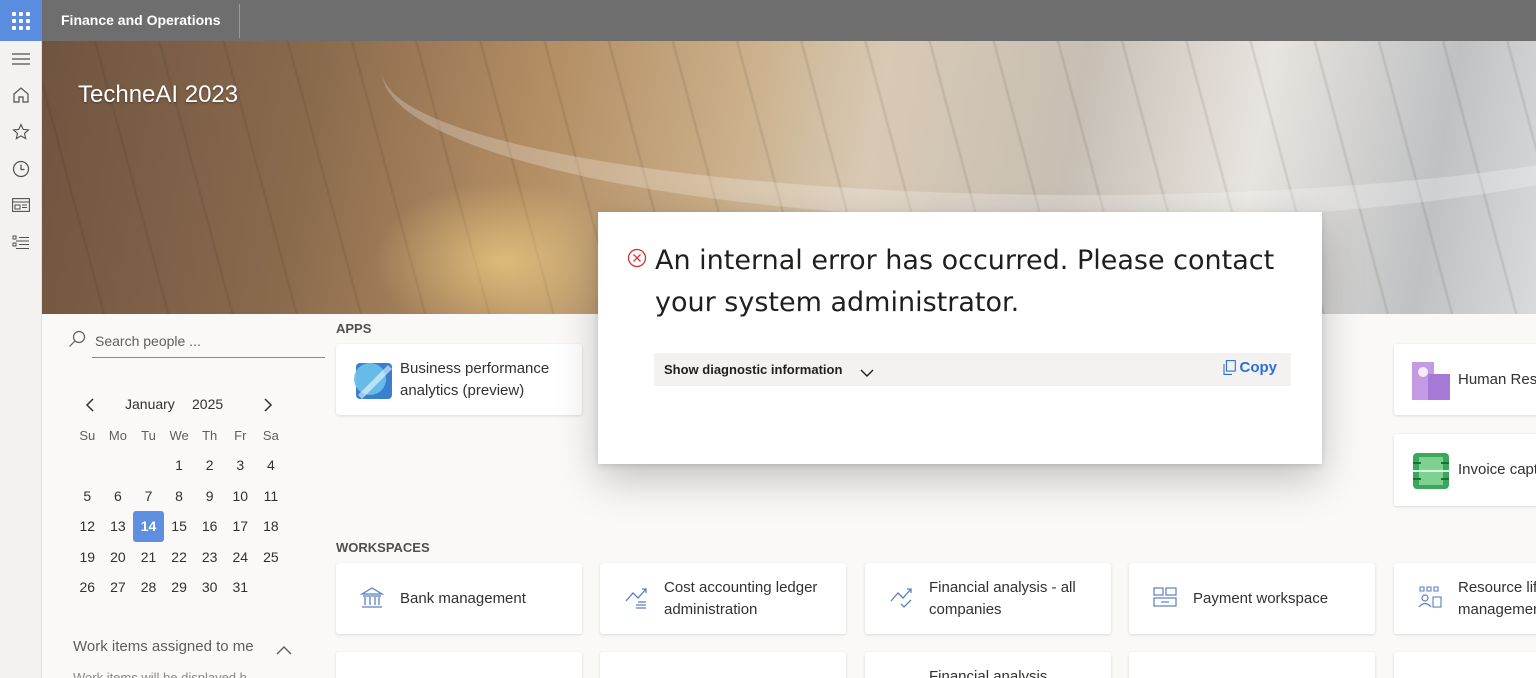  I want to click on calendar-prev-button, so click(90, 405).